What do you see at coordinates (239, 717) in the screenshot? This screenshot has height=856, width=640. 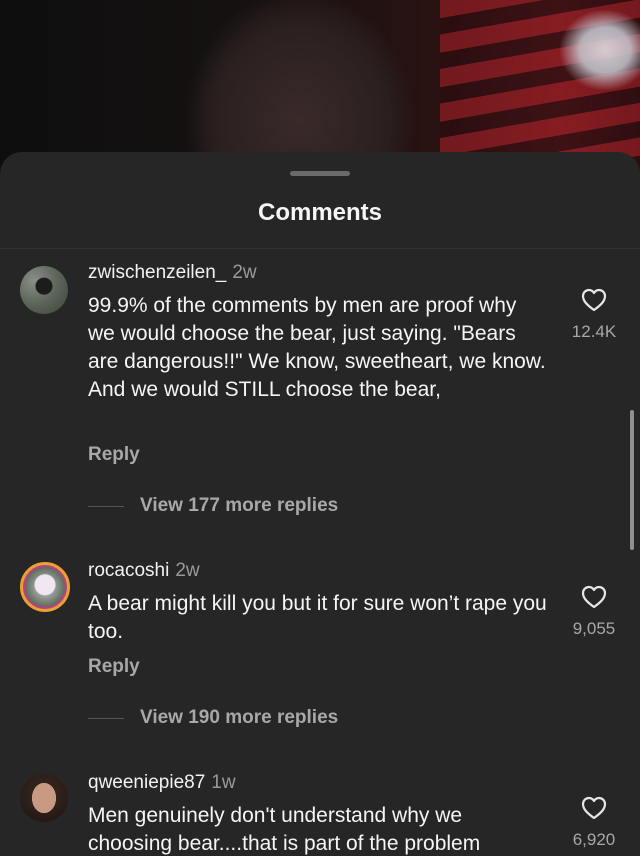 I see `view-replies-label: View 190 more replies` at bounding box center [239, 717].